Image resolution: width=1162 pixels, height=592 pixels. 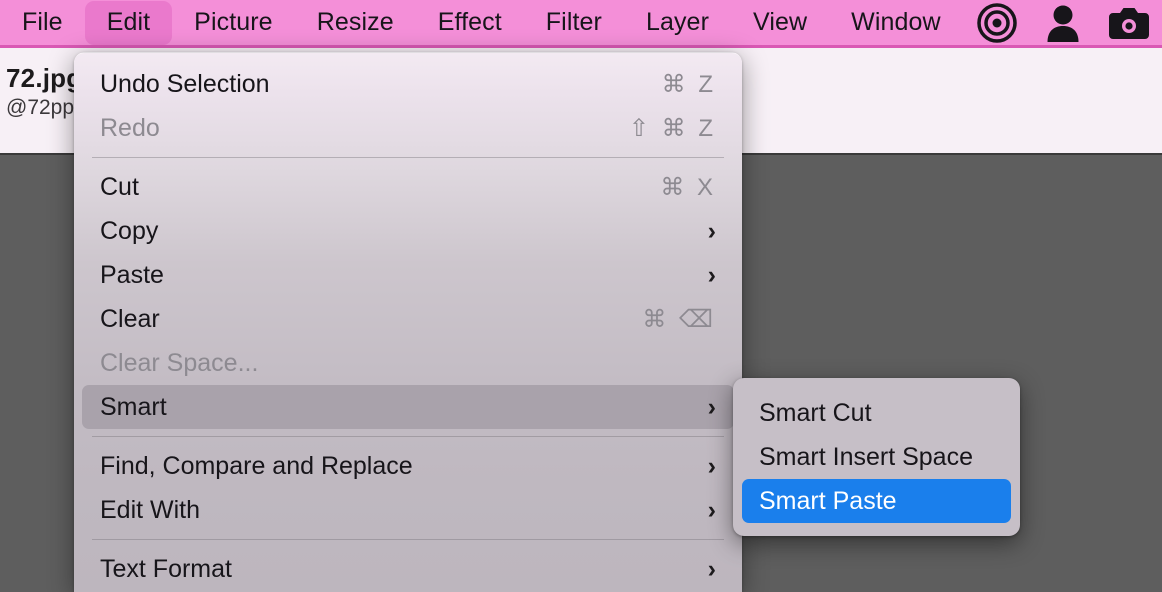 What do you see at coordinates (672, 128) in the screenshot?
I see `menu-item-shortcut: ⇧ ⌘ Z` at bounding box center [672, 128].